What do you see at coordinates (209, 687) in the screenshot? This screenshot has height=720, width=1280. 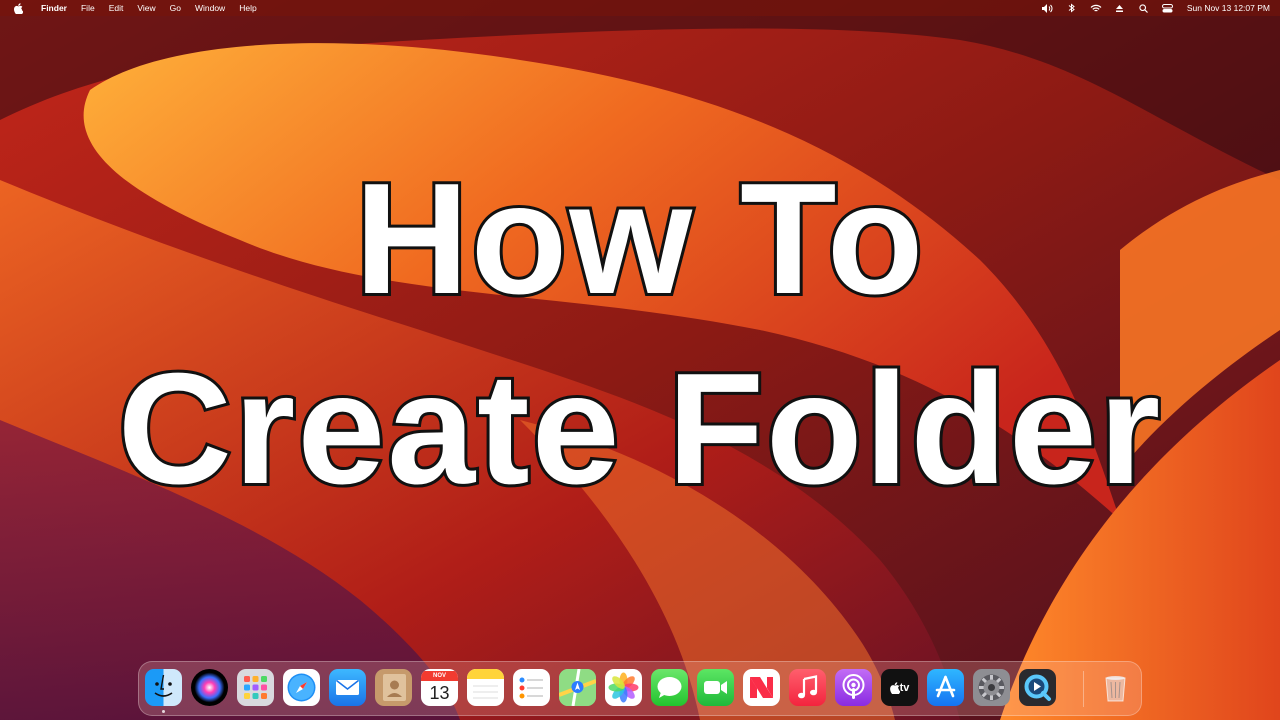 I see `siri-icon` at bounding box center [209, 687].